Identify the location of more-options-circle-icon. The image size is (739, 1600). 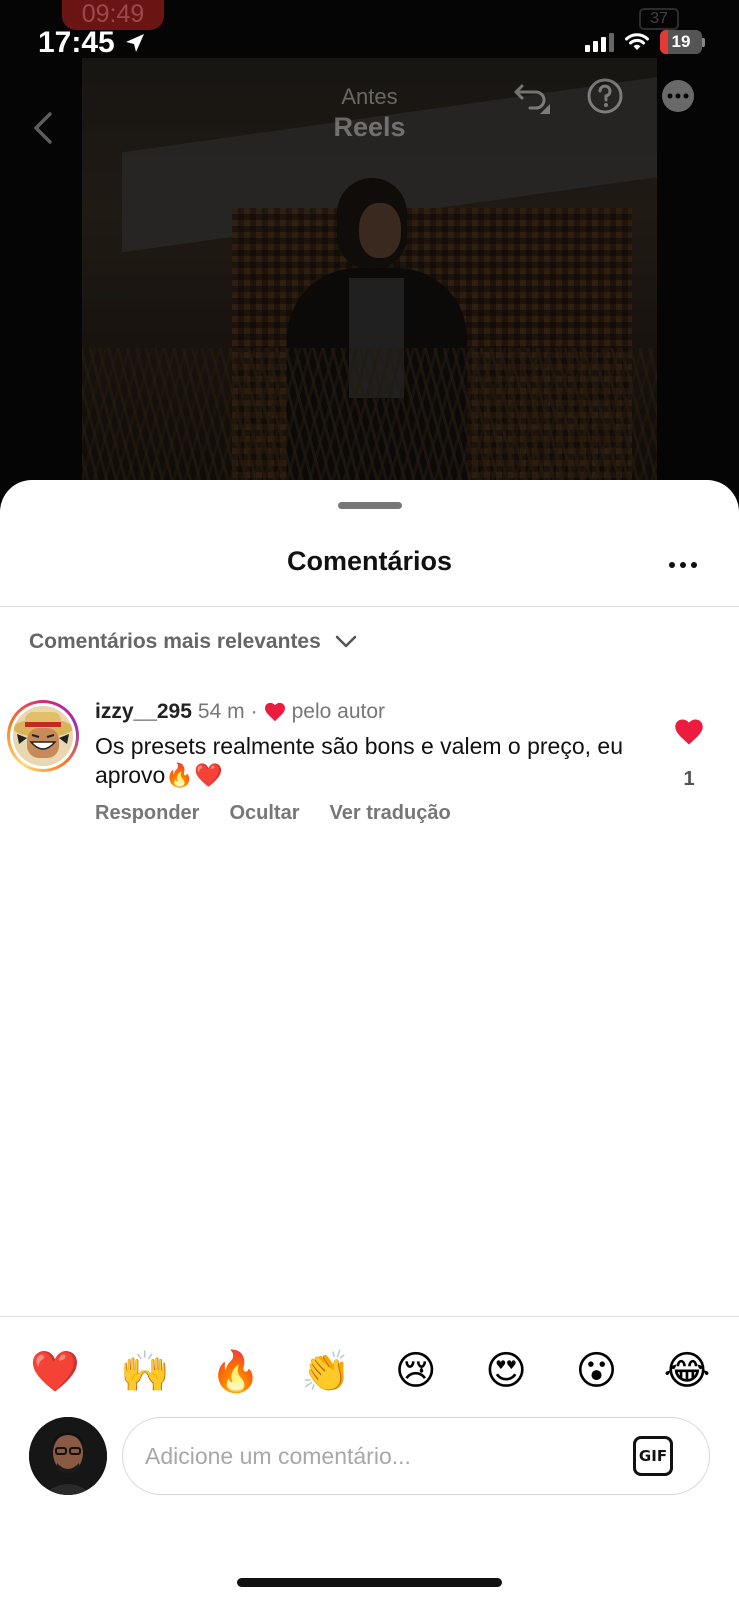
(678, 96).